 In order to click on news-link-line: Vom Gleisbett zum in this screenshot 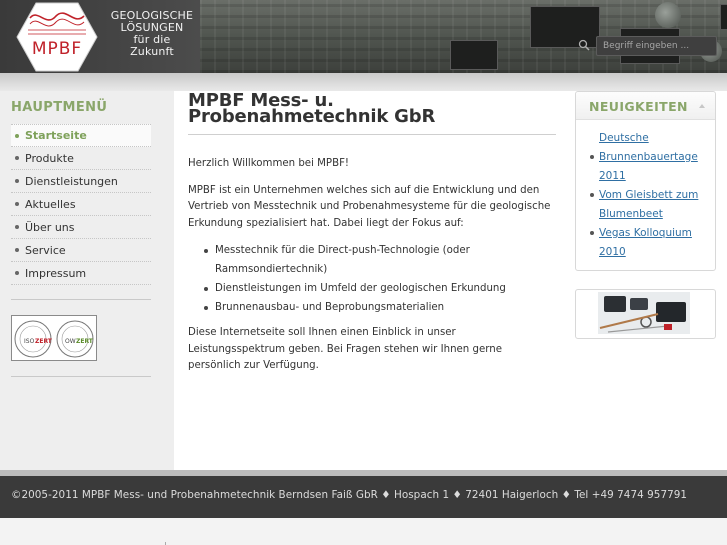, I will do `click(649, 195)`.